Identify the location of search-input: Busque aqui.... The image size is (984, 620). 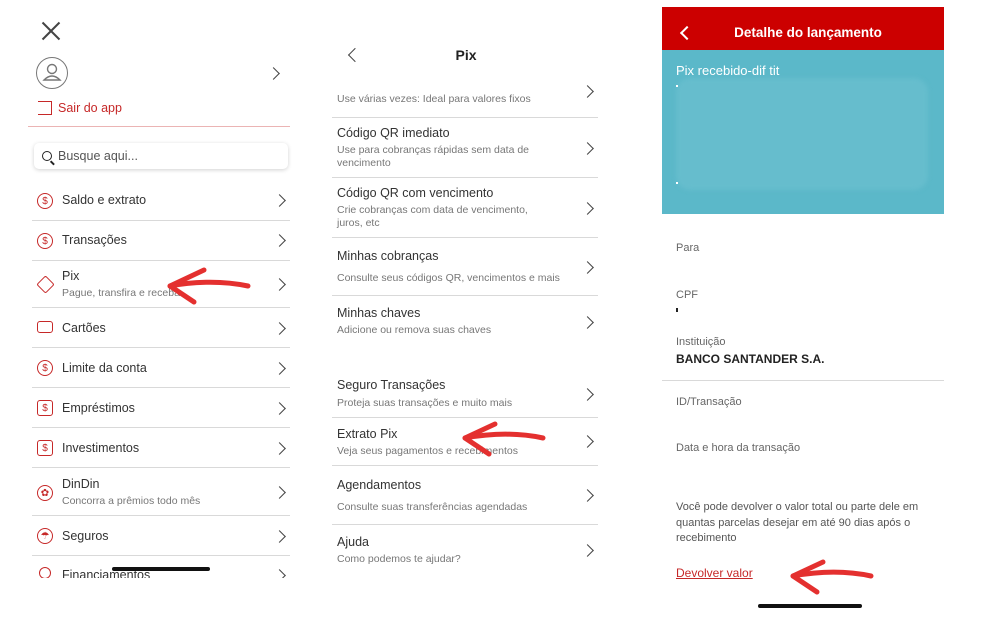
(161, 156).